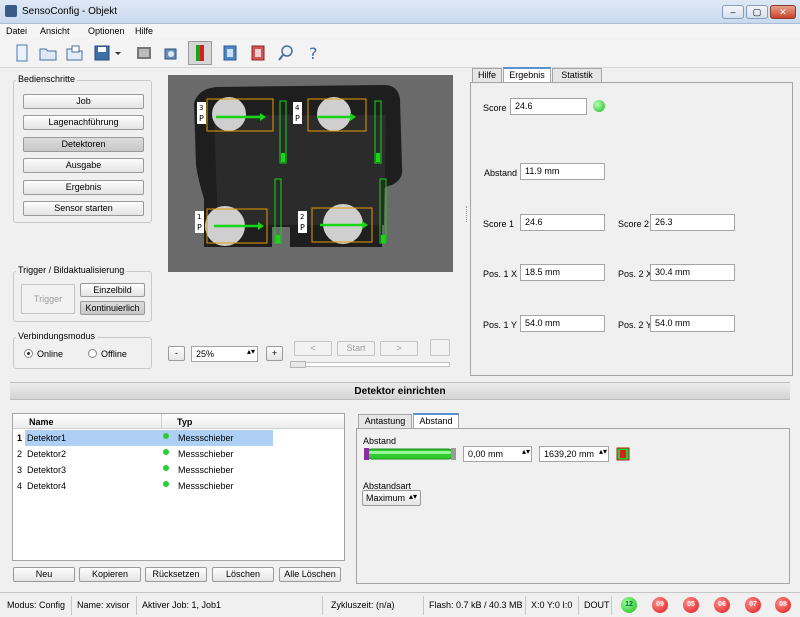  I want to click on camera-image-view: 3 P 4 P 1 P 2 P, so click(310, 173).